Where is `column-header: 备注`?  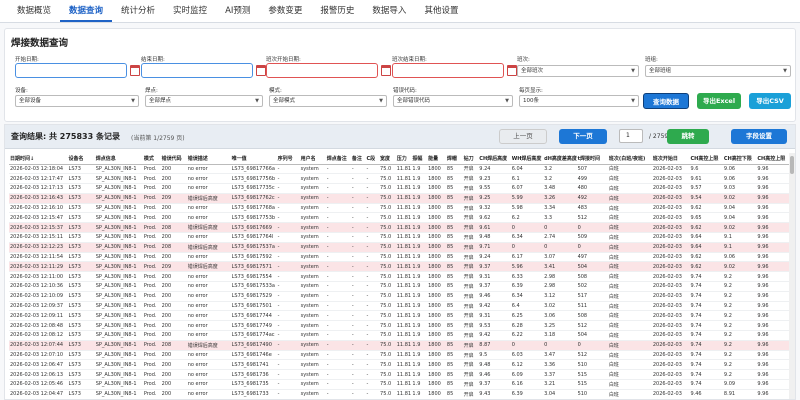 column-header: 备注 is located at coordinates (358, 159).